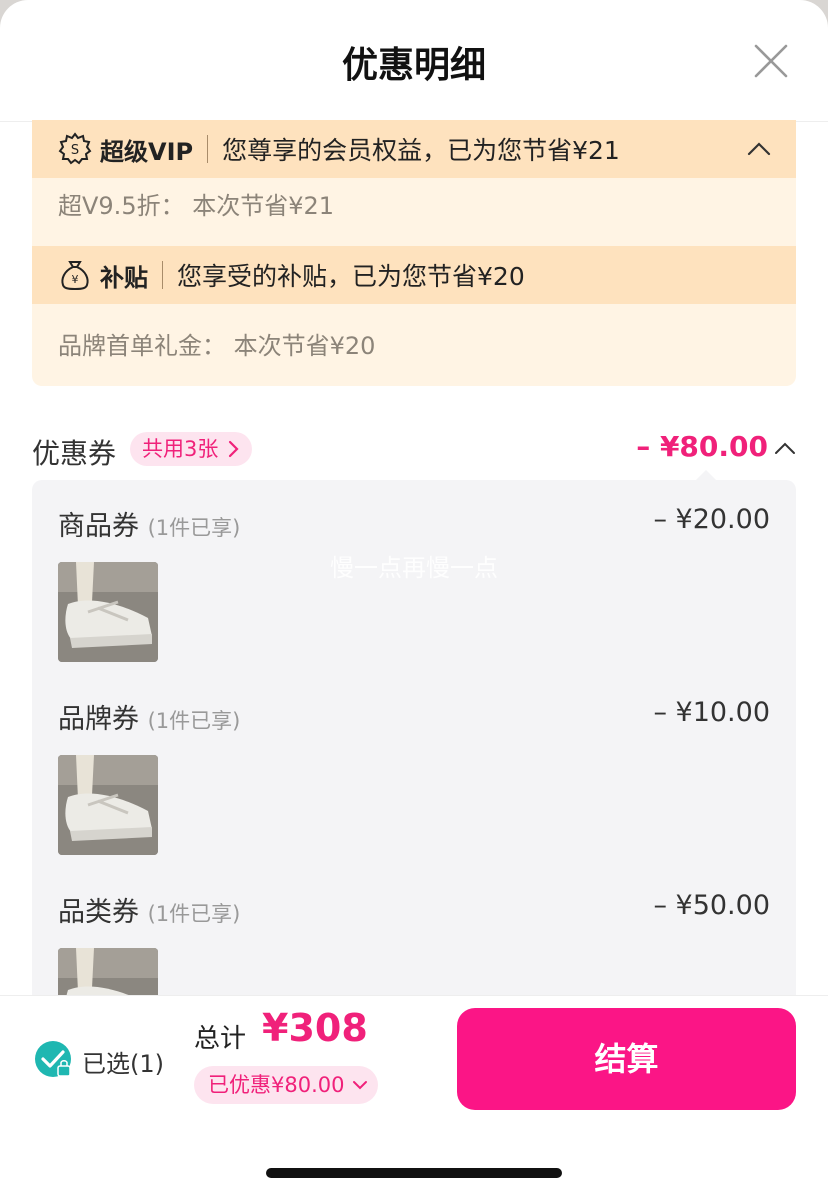 The width and height of the screenshot is (828, 1194). Describe the element at coordinates (626, 1059) in the screenshot. I see `checkout-button: 结算` at that location.